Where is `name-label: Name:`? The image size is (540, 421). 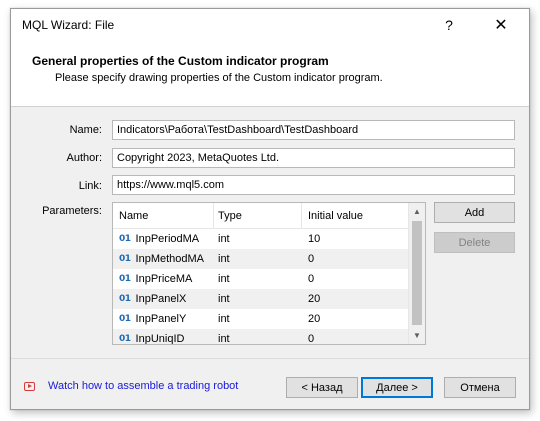
name-label: Name: is located at coordinates (85, 130).